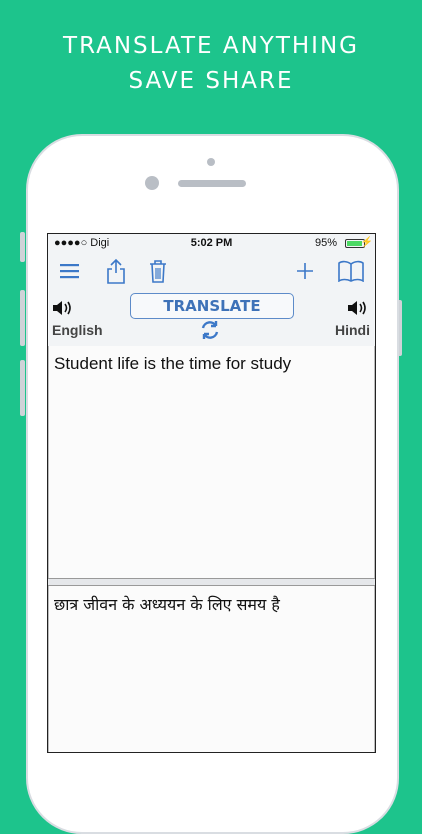 The height and width of the screenshot is (834, 422). I want to click on pane-divider, so click(211, 582).